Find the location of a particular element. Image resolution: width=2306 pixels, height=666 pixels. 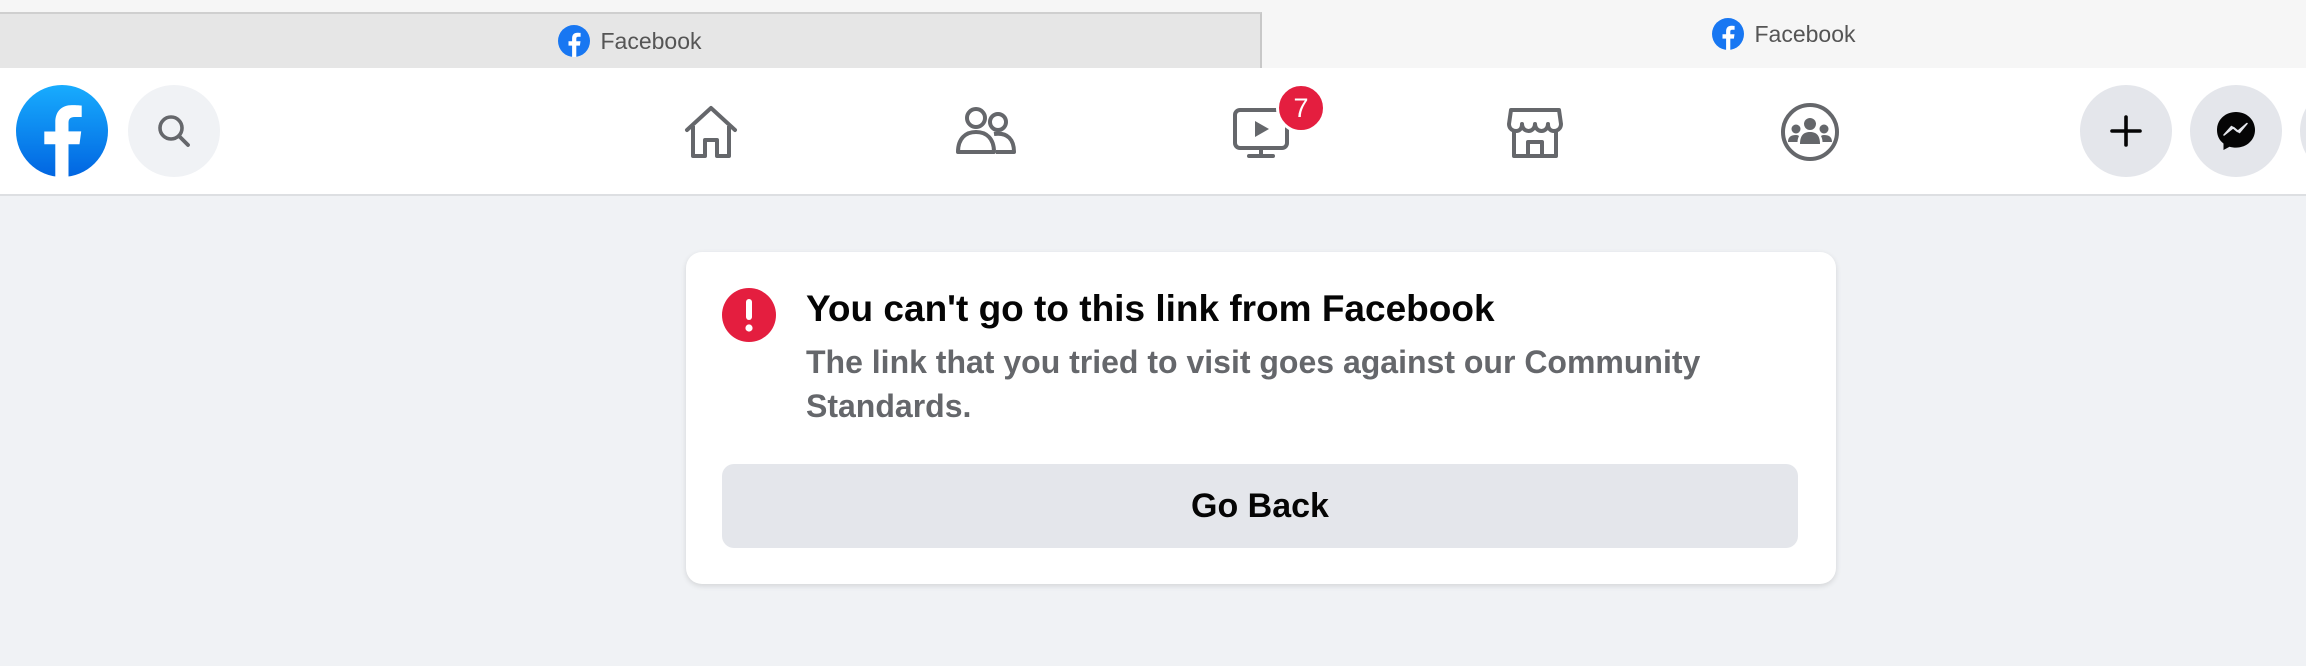

browser-tab-strip: Facebook Facebook is located at coordinates (1153, 34).